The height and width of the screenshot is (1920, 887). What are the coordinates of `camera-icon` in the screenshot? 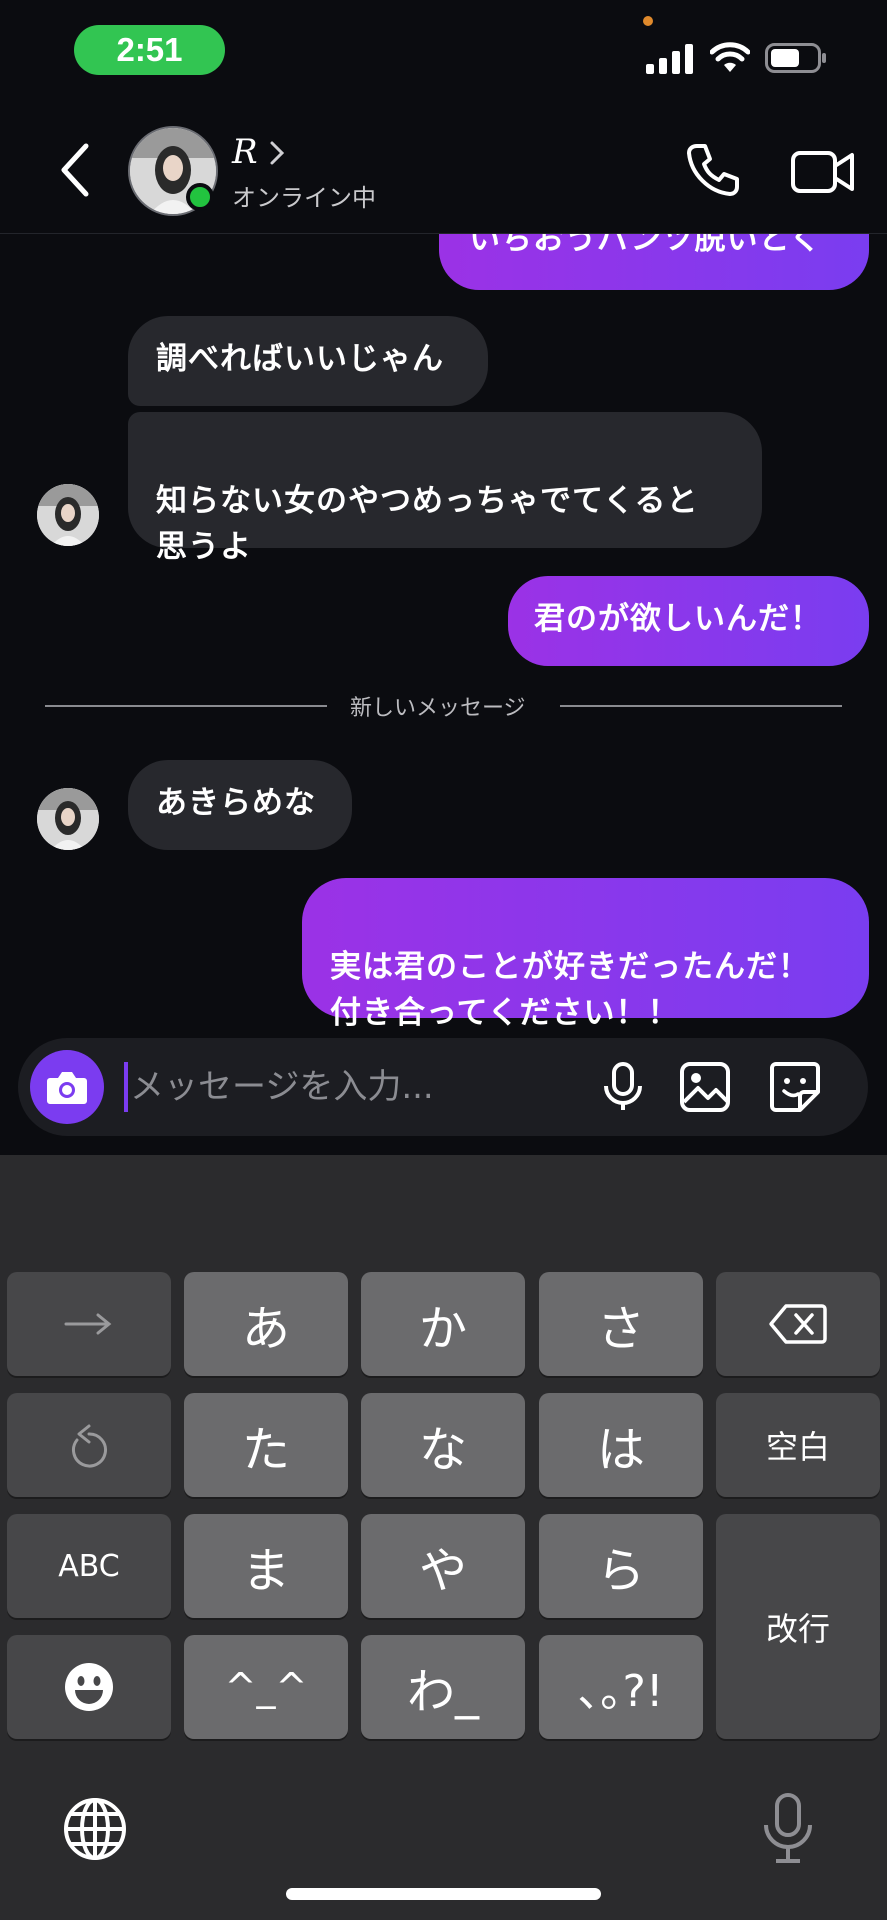 It's located at (67, 1088).